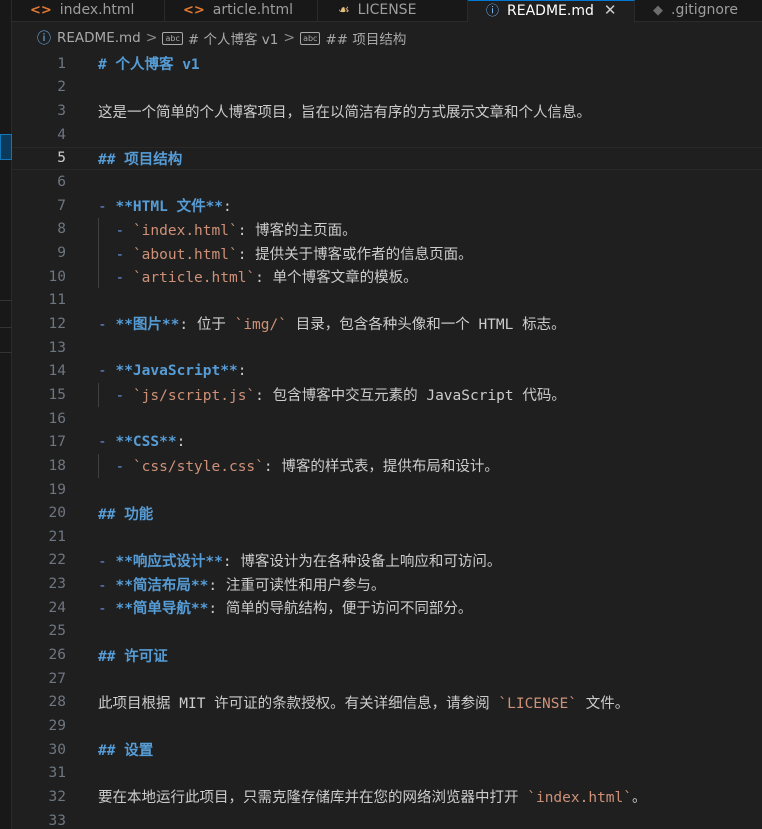 This screenshot has width=762, height=829. Describe the element at coordinates (387, 584) in the screenshot. I see `editor-line: 23 - **简洁布局**: 注重可读性和用户参与。` at that location.